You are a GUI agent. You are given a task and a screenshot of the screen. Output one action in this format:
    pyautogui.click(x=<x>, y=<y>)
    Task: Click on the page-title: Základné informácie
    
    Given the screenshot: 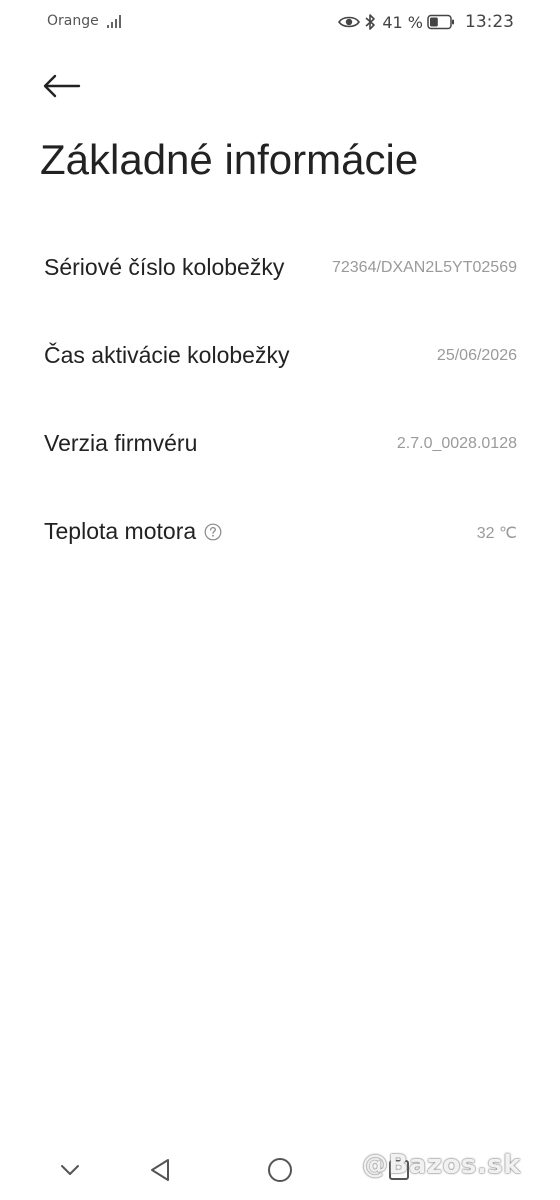 What is the action you would take?
    pyautogui.click(x=229, y=159)
    